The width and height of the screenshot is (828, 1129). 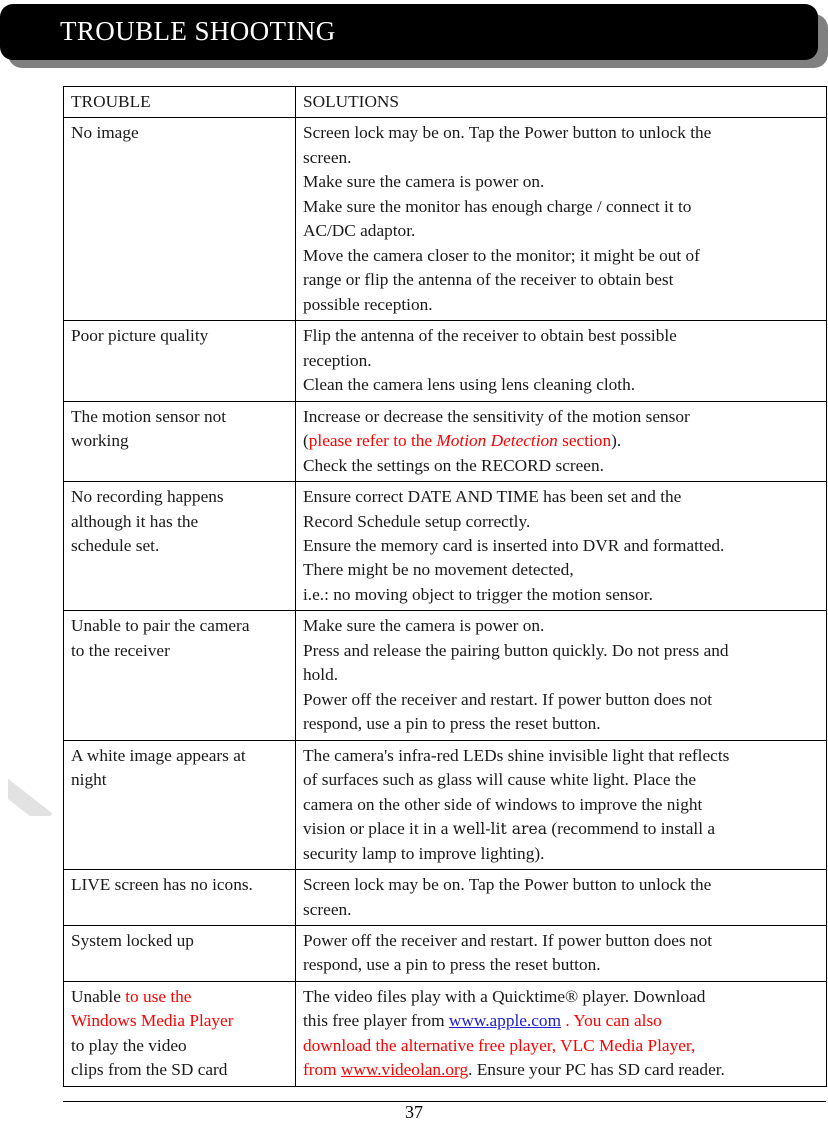 What do you see at coordinates (631, 829) in the screenshot?
I see `text-after-welllit: (recommend to install a` at bounding box center [631, 829].